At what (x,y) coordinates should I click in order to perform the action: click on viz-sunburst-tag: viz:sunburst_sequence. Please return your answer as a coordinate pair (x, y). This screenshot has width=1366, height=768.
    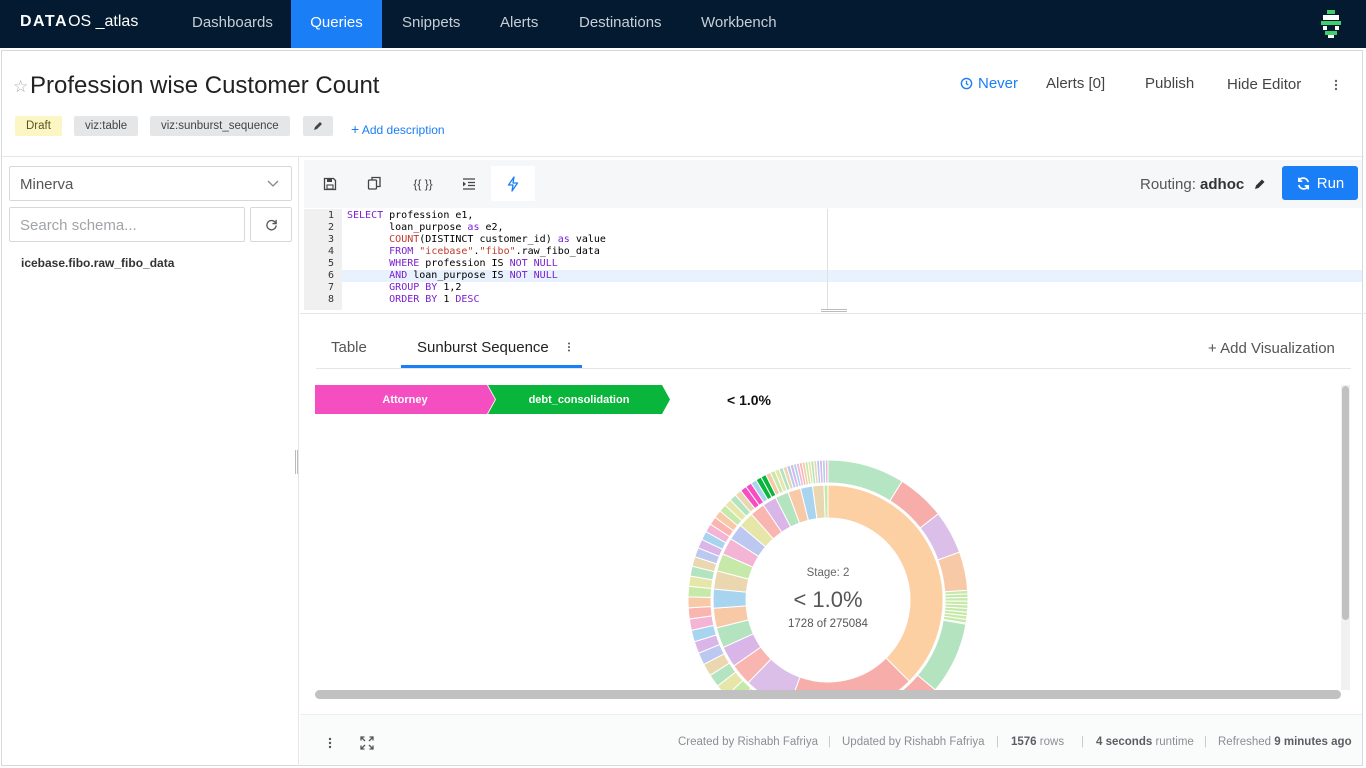
    Looking at the image, I should click on (220, 126).